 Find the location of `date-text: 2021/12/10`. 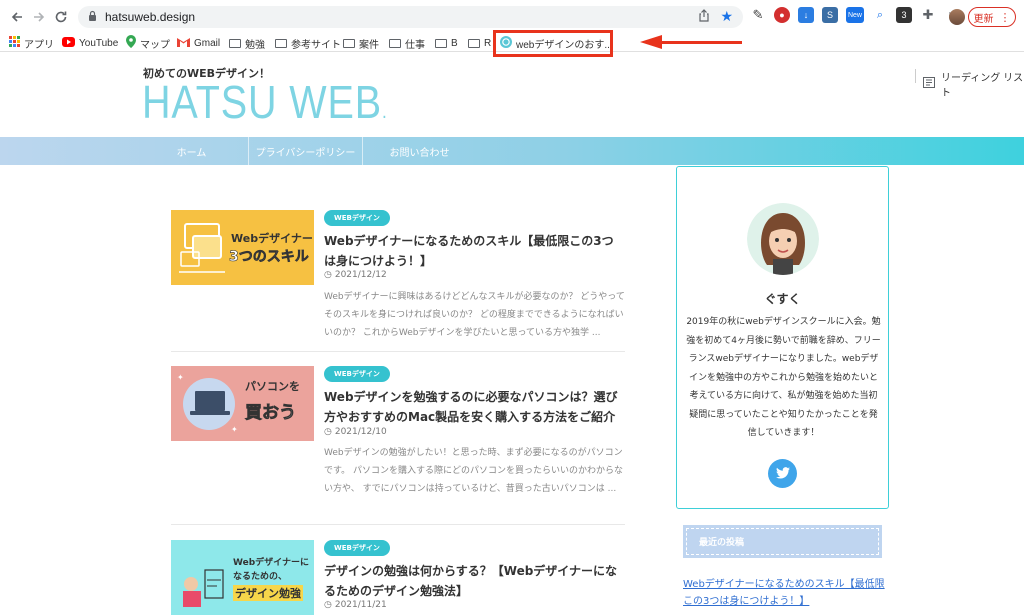

date-text: 2021/12/10 is located at coordinates (360, 432).